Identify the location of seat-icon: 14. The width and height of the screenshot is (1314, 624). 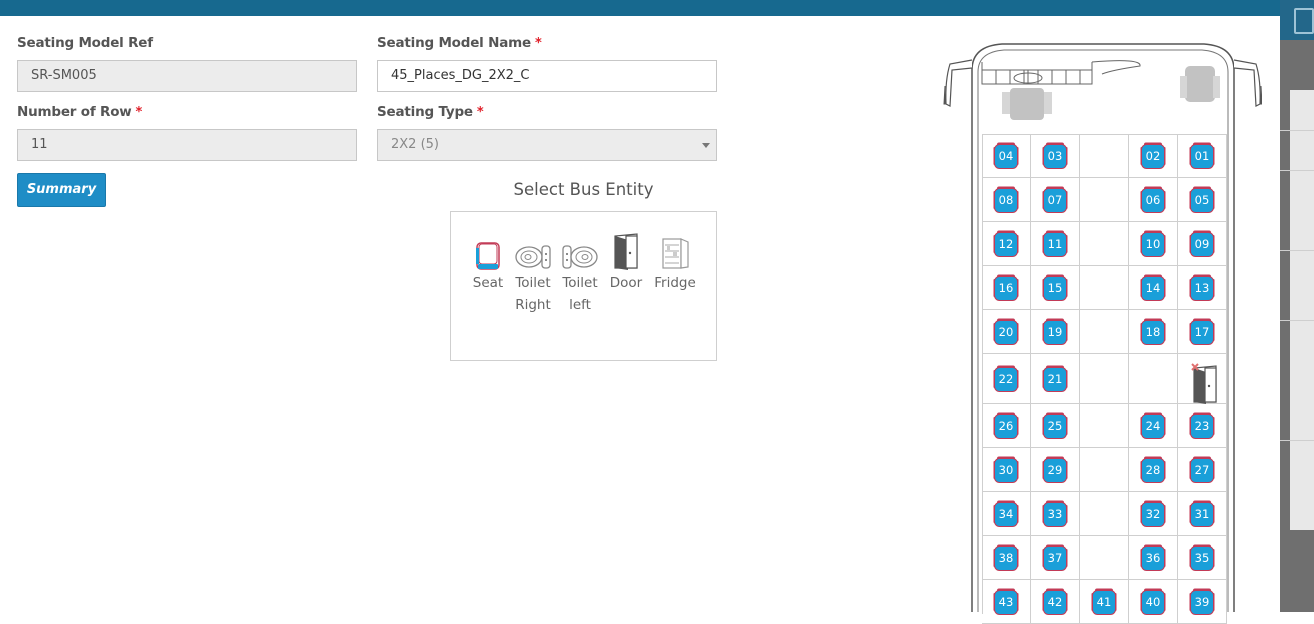
(1153, 288).